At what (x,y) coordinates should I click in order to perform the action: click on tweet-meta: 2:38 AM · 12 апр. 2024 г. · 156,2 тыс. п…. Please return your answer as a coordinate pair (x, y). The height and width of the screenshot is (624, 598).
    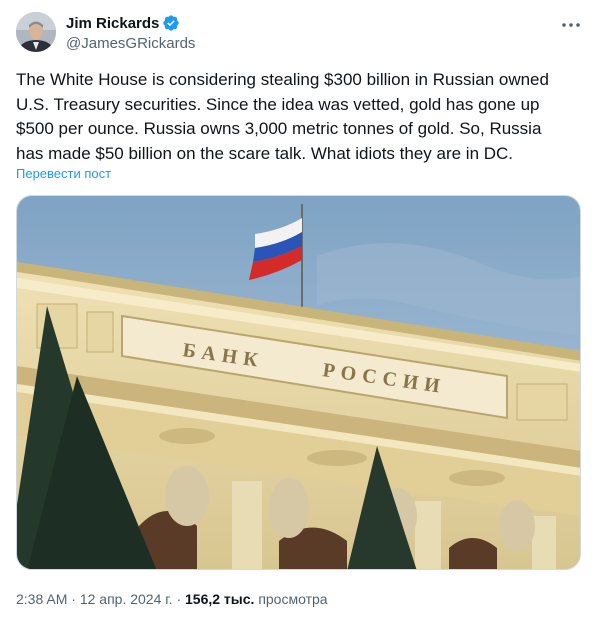
    Looking at the image, I should click on (172, 599).